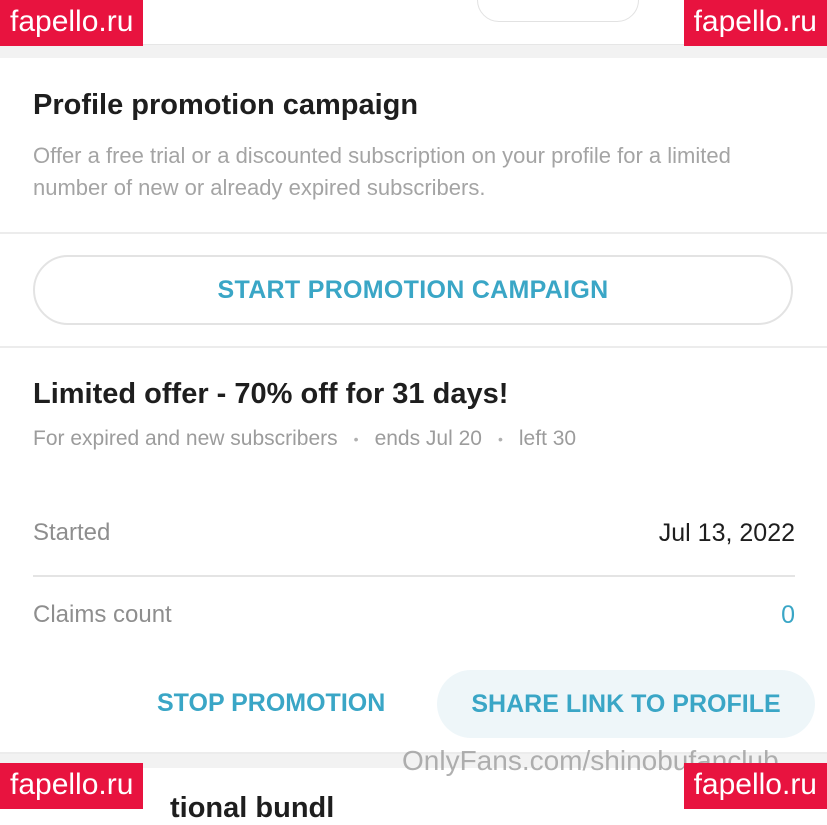 This screenshot has width=827, height=825. I want to click on fapello-badge-bottom-left: fapello.ru, so click(72, 786).